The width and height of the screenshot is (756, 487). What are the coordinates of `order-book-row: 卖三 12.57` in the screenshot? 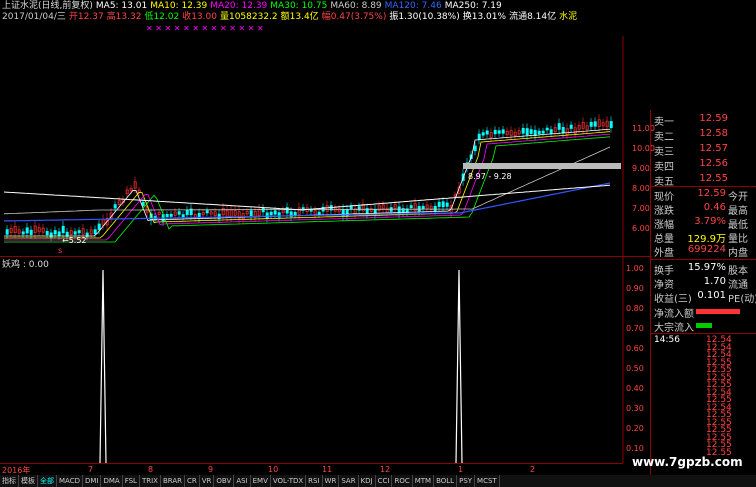 It's located at (704, 150).